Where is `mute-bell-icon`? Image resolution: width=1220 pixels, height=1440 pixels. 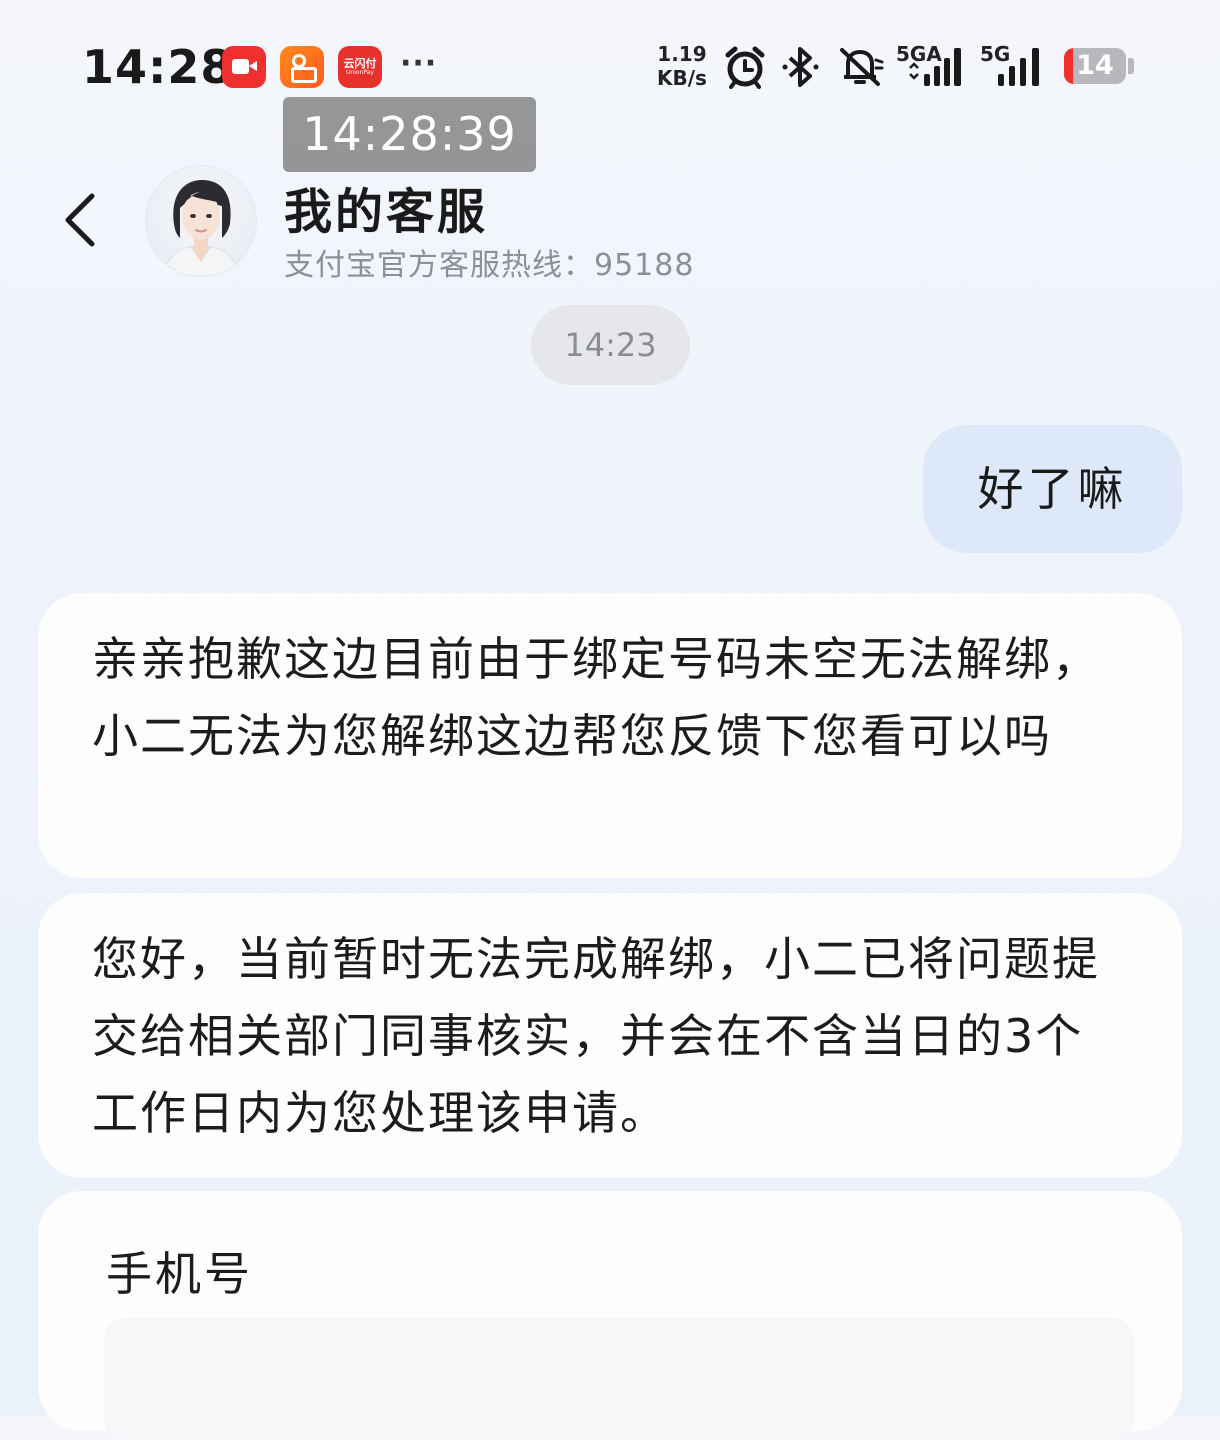
mute-bell-icon is located at coordinates (862, 67).